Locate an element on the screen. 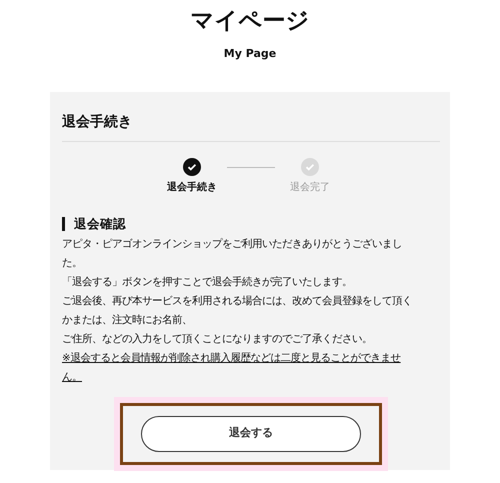 The image size is (500, 483). panel-heading: 退会手続き is located at coordinates (251, 127).